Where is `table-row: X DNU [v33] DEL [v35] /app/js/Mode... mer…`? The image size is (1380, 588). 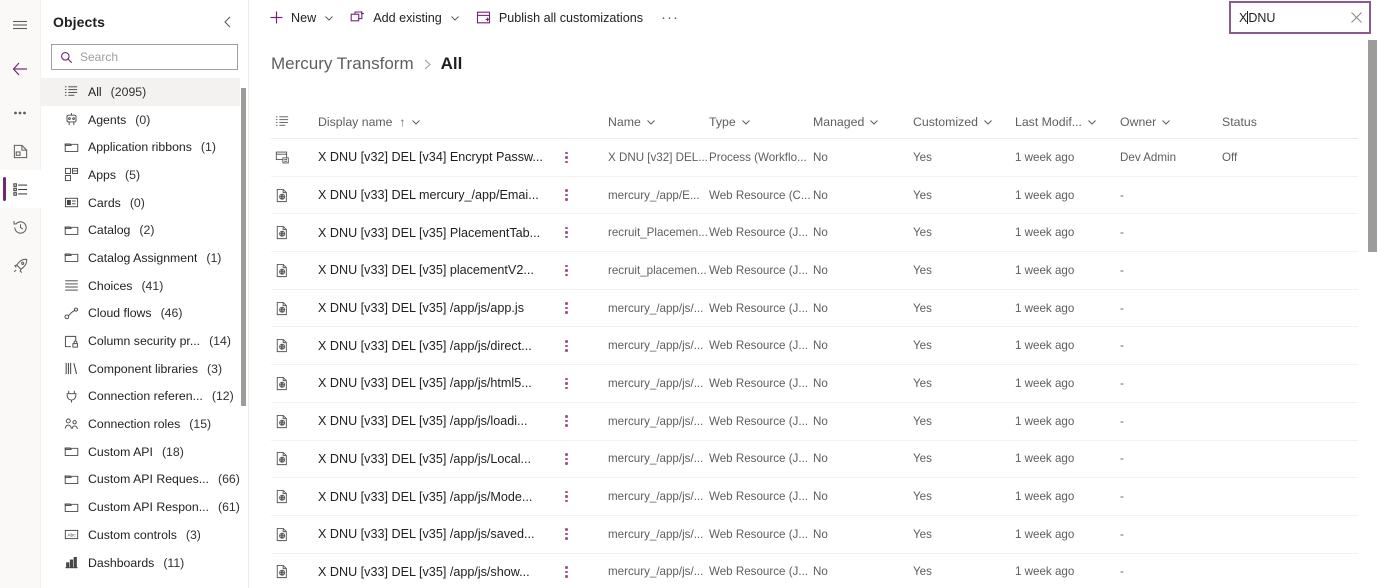
table-row: X DNU [v33] DEL [v35] /app/js/Mode... mer… is located at coordinates (814, 497).